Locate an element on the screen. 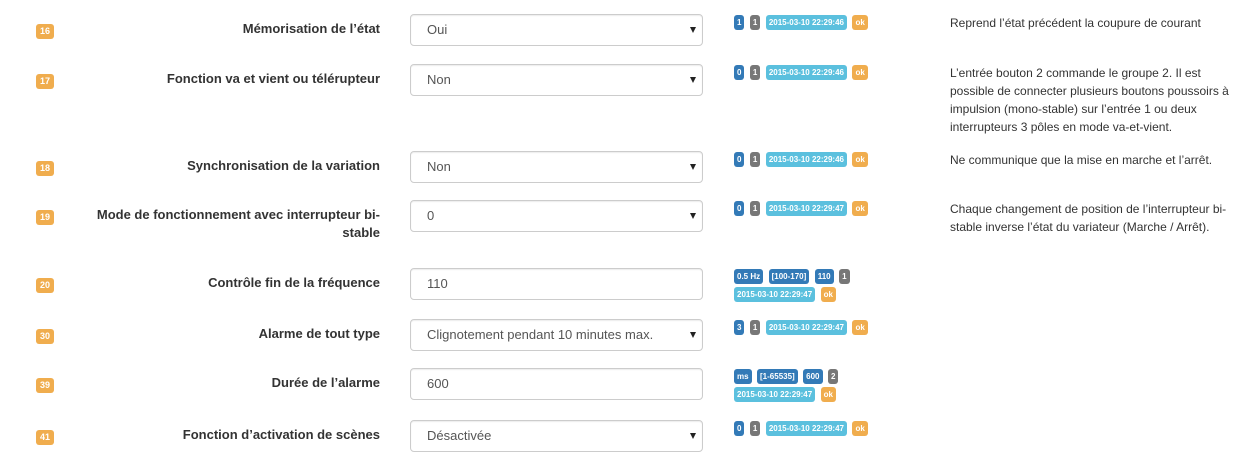 This screenshot has width=1249, height=459. range-badge: [100-170] is located at coordinates (789, 276).